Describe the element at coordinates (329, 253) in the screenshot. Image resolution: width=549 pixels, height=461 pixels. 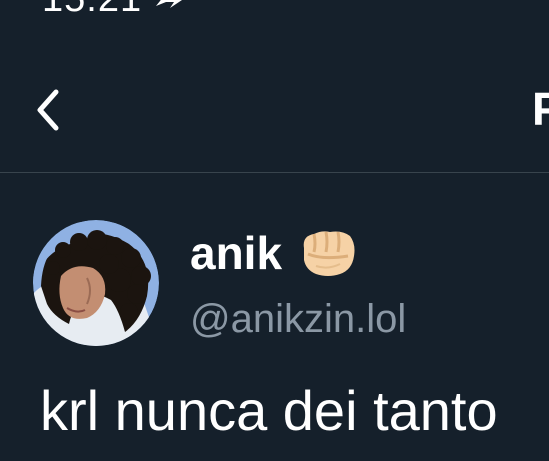
I see `fist-icon` at that location.